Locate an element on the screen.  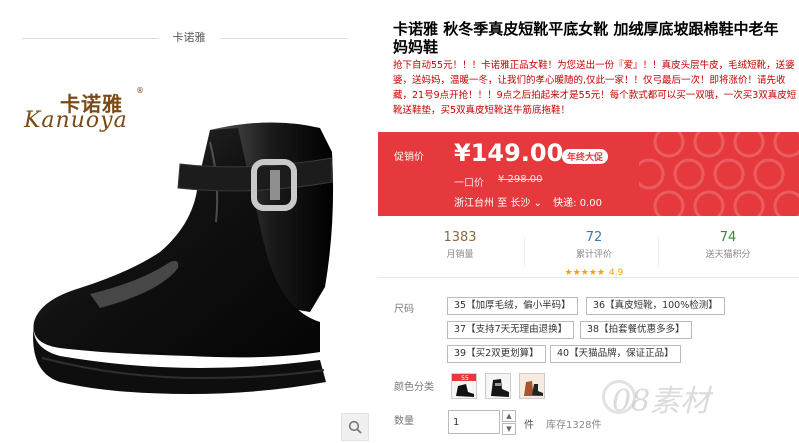
size-option: 38【拍套餐优惠多多】 is located at coordinates (636, 330).